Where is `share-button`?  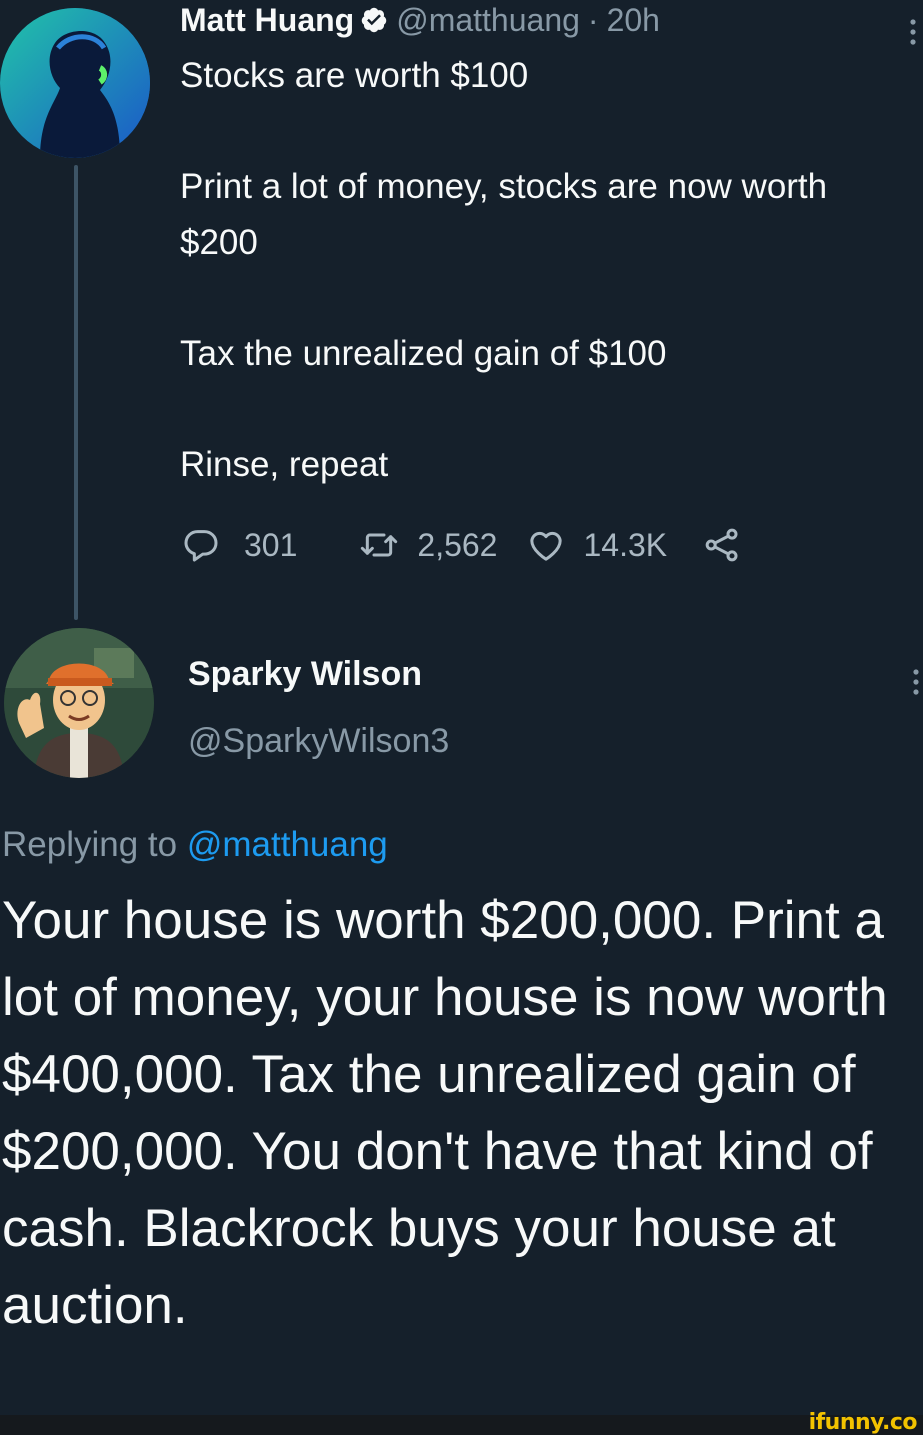 share-button is located at coordinates (722, 545).